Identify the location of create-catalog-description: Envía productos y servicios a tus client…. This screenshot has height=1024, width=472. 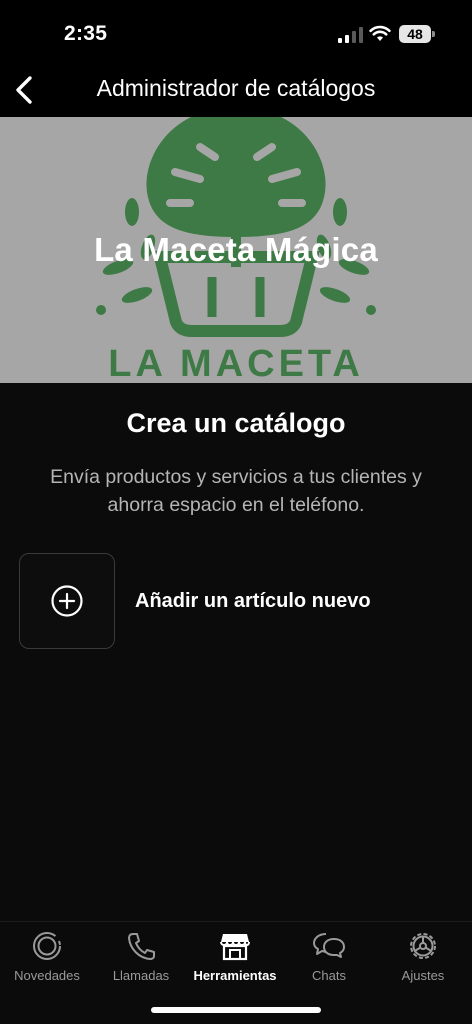
(236, 491).